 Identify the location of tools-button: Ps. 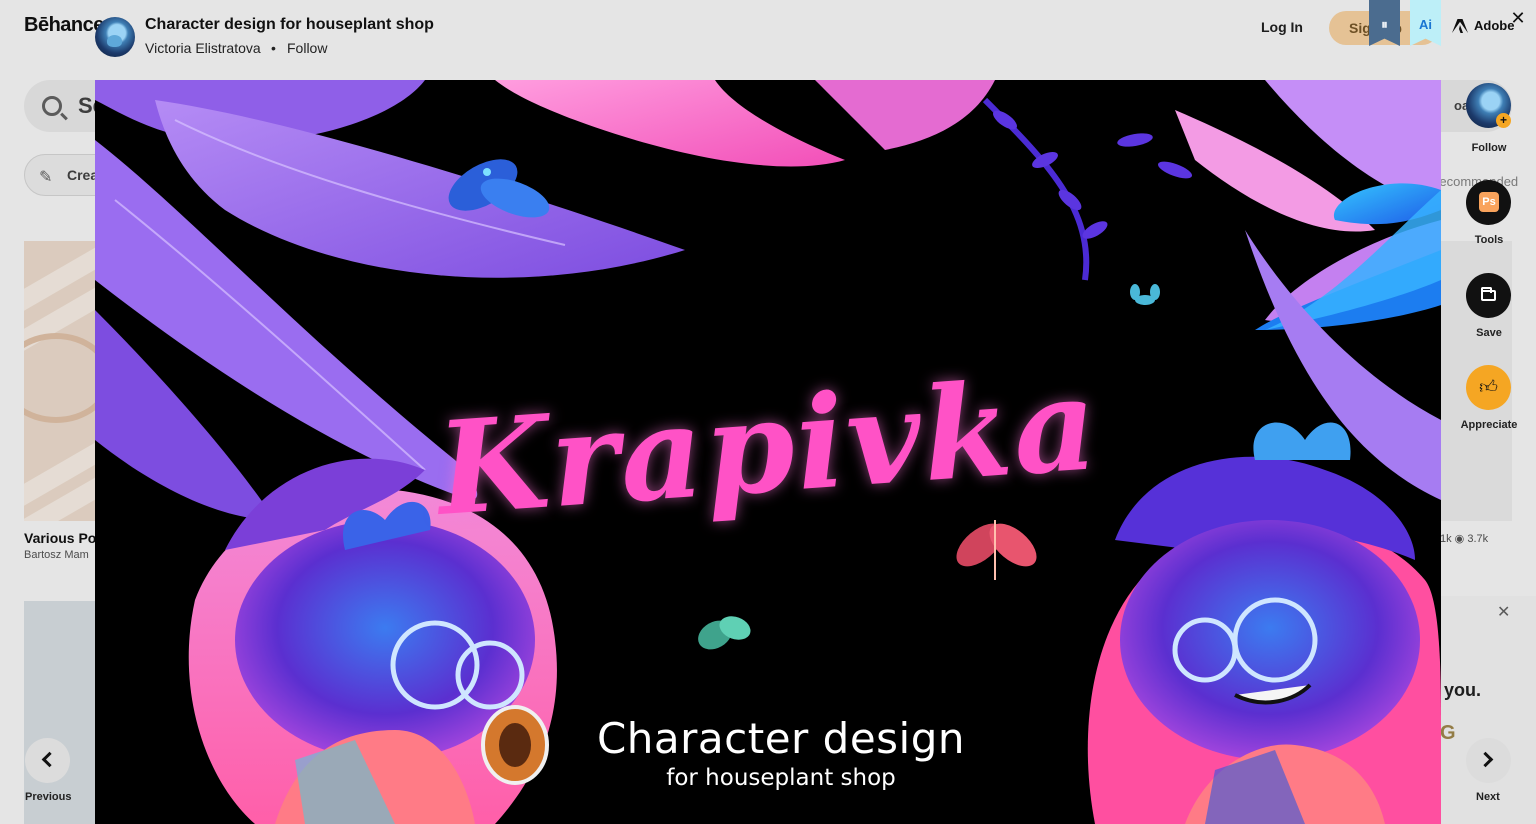
(1488, 202).